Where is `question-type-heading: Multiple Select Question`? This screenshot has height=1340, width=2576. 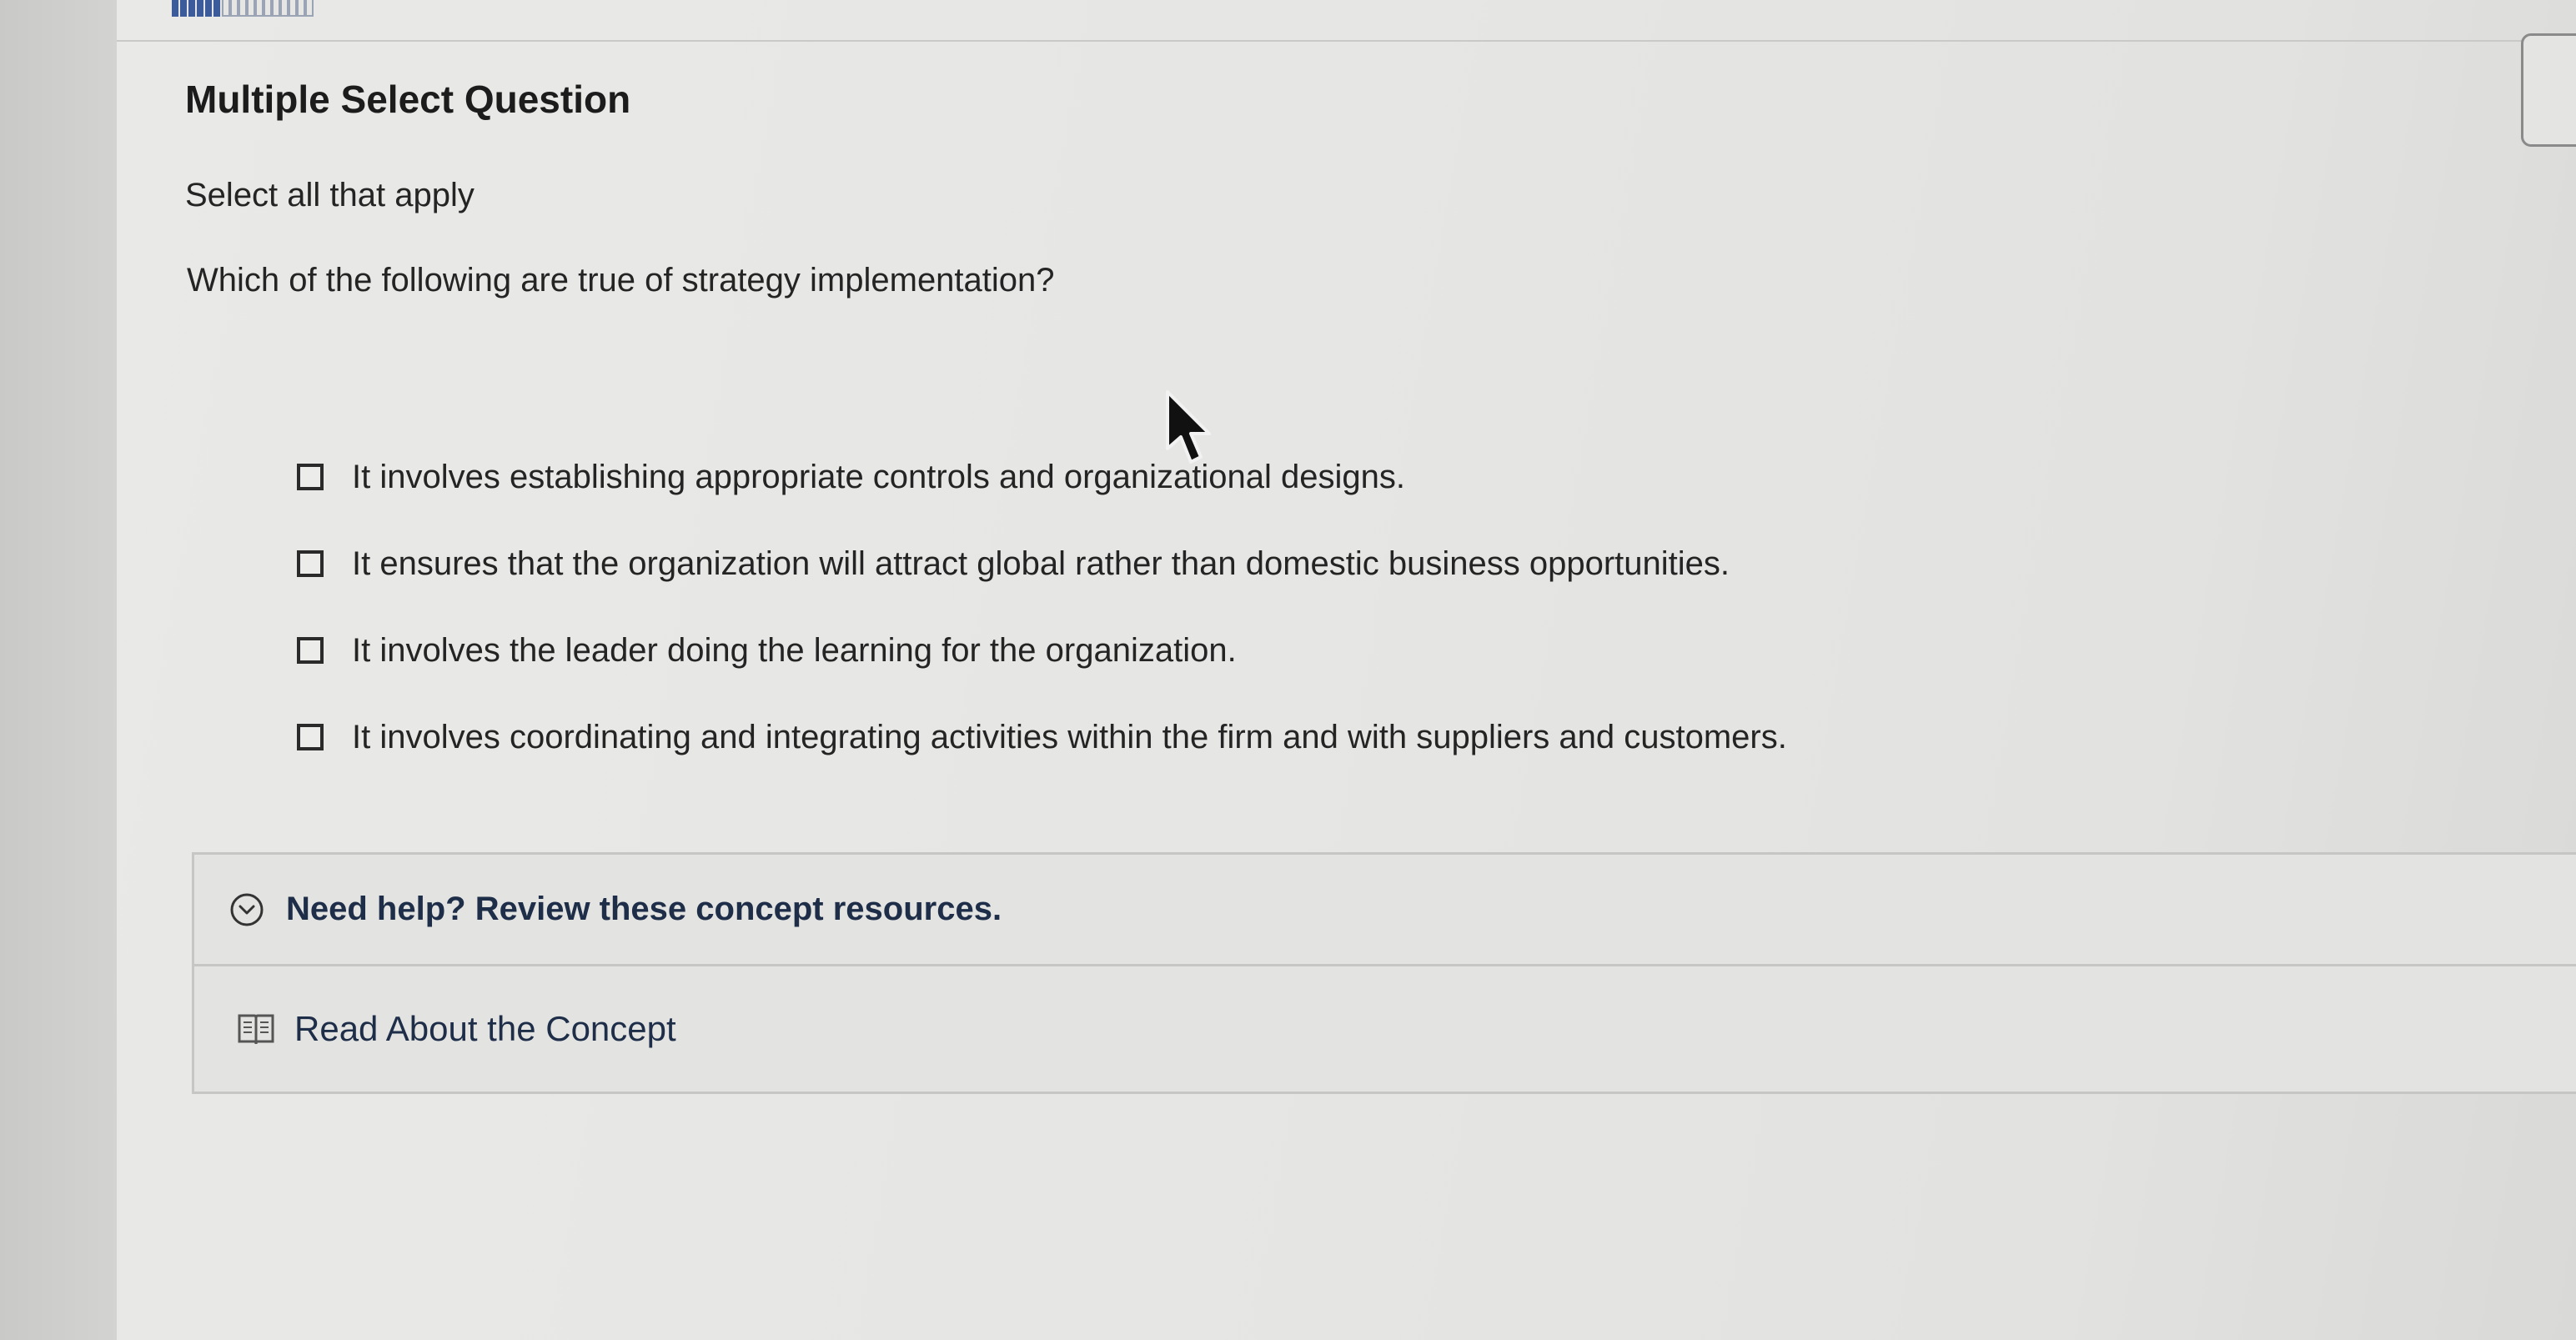 question-type-heading: Multiple Select Question is located at coordinates (408, 99).